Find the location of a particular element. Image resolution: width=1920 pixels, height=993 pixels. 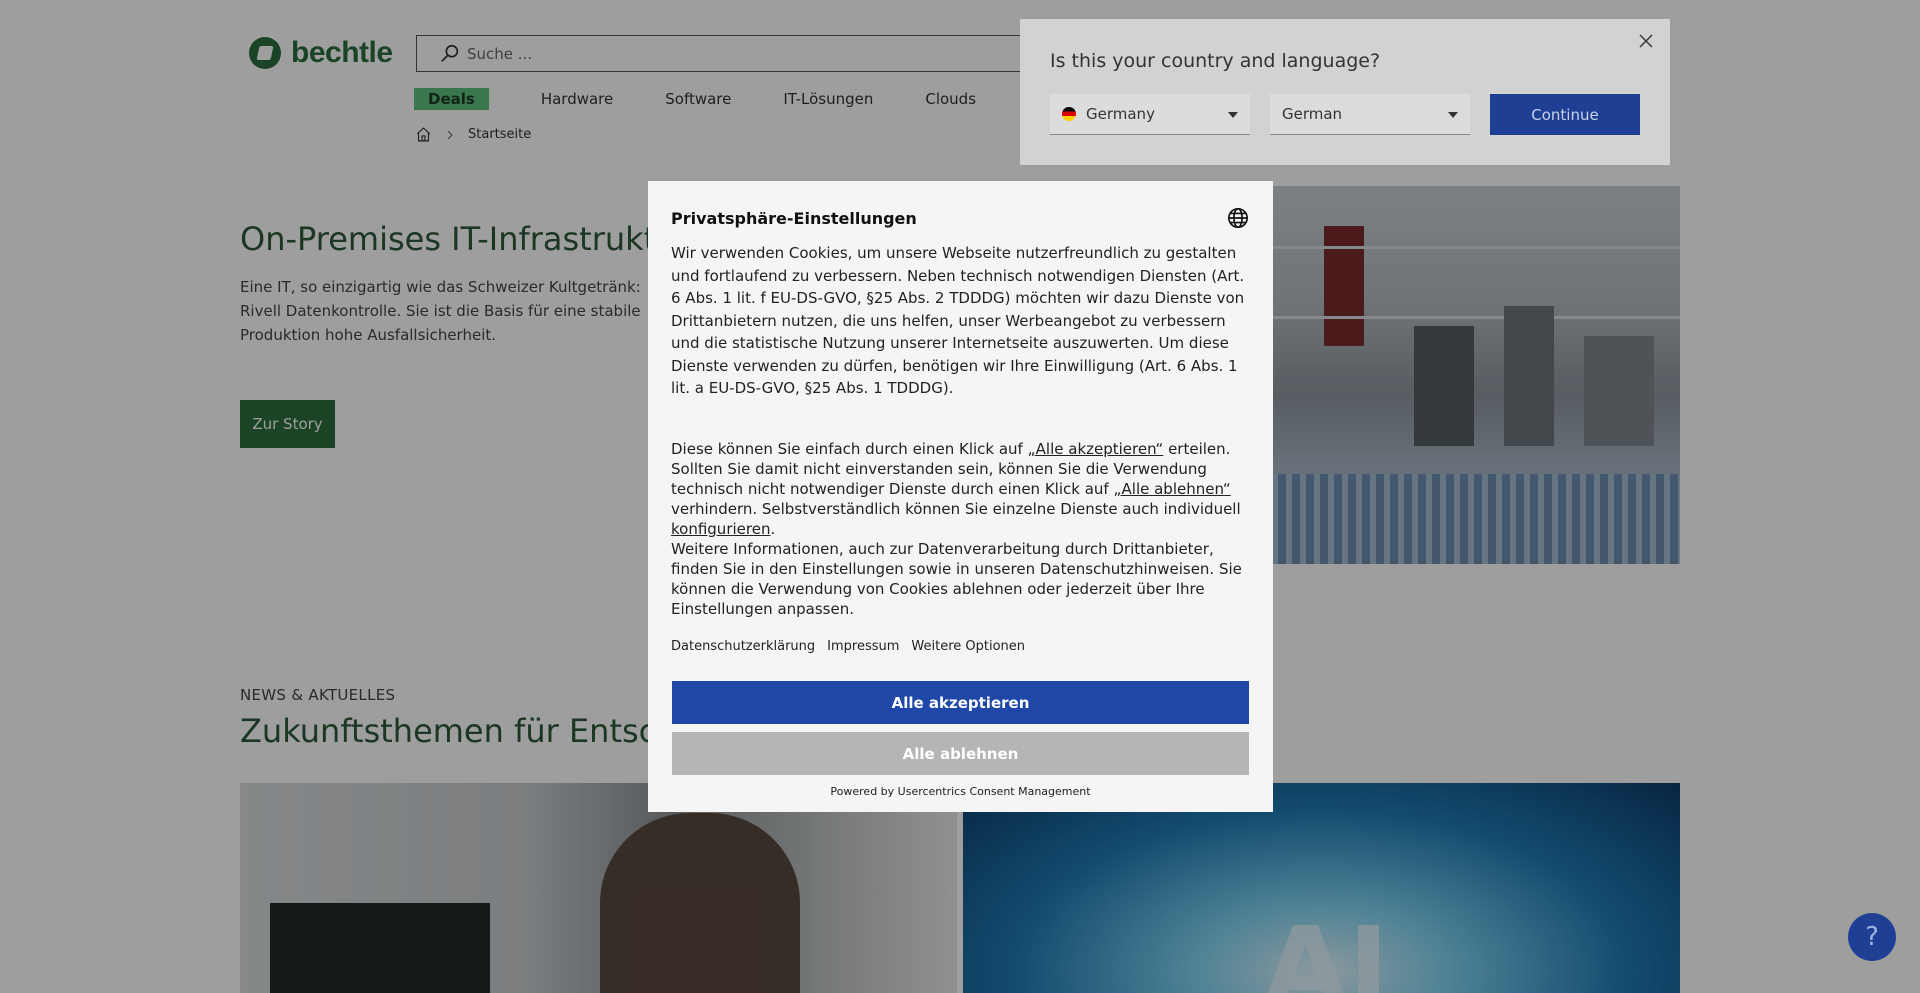

continue-button: Continue is located at coordinates (1565, 114).